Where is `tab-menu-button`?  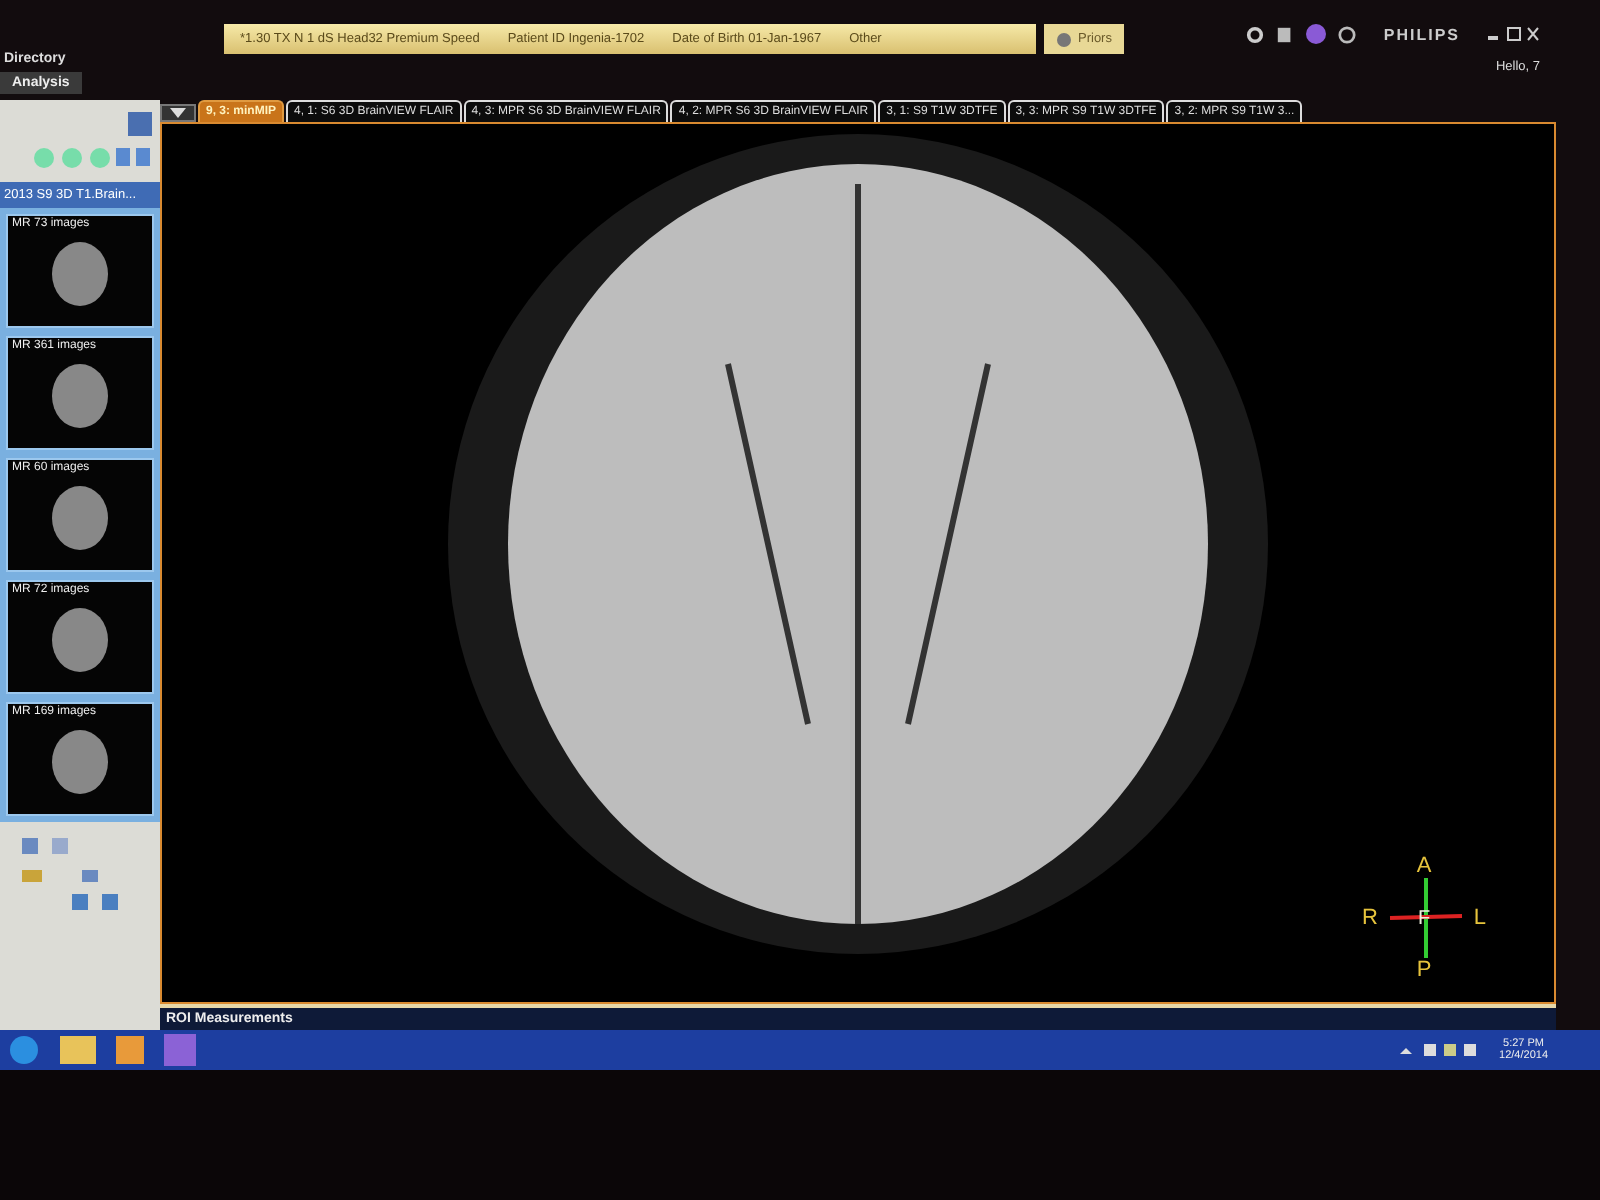
tab-menu-button is located at coordinates (178, 113).